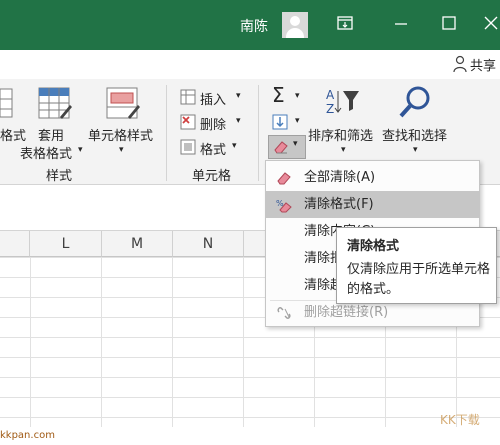  I want to click on menu-item-clear-all: 全部清除(A), so click(372, 177).